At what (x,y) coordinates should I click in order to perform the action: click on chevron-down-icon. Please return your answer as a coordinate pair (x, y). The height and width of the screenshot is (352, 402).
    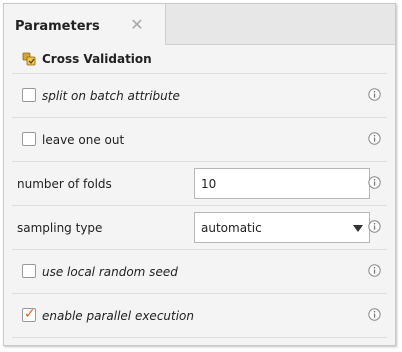
    Looking at the image, I should click on (358, 228).